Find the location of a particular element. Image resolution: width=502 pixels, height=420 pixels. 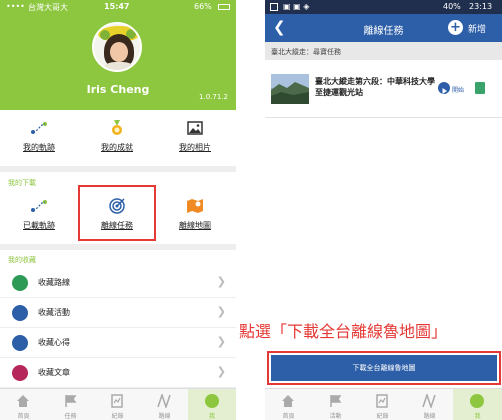

menu-my-achievements: 我的成就 is located at coordinates (117, 137).